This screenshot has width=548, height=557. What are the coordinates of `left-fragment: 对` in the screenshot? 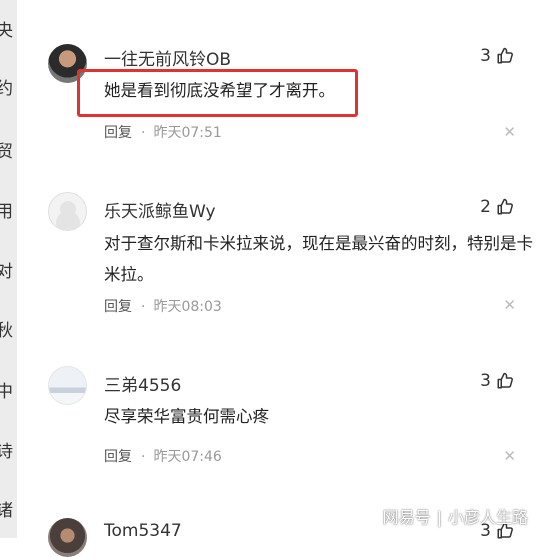 It's located at (6, 272).